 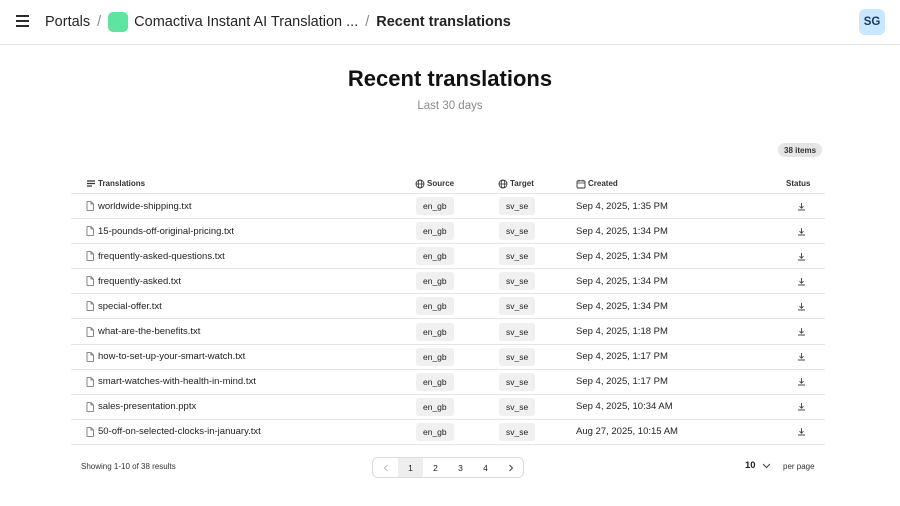 What do you see at coordinates (450, 78) in the screenshot?
I see `page-title: Recent translations` at bounding box center [450, 78].